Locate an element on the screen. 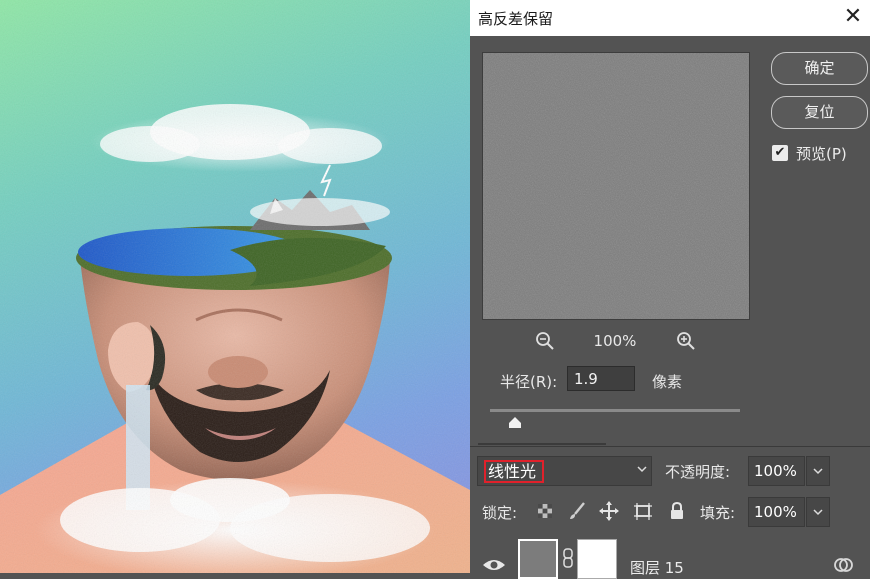  layer-name: 图层 15 is located at coordinates (657, 567).